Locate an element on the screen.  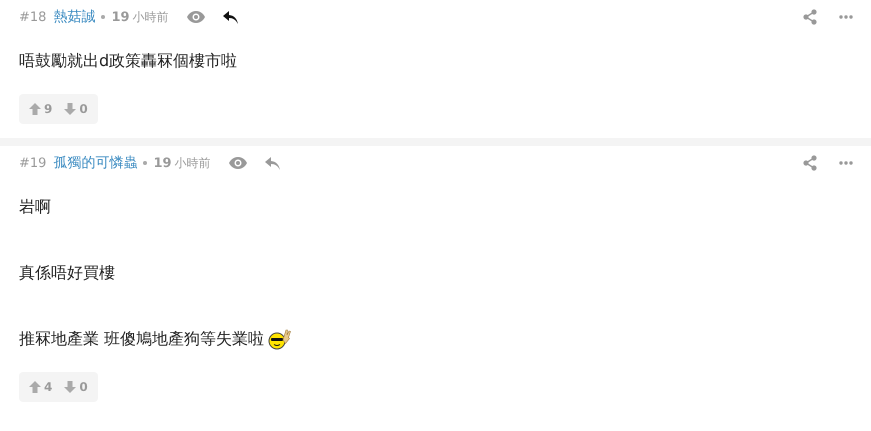
author-link: 熱菇誠 is located at coordinates (74, 17).